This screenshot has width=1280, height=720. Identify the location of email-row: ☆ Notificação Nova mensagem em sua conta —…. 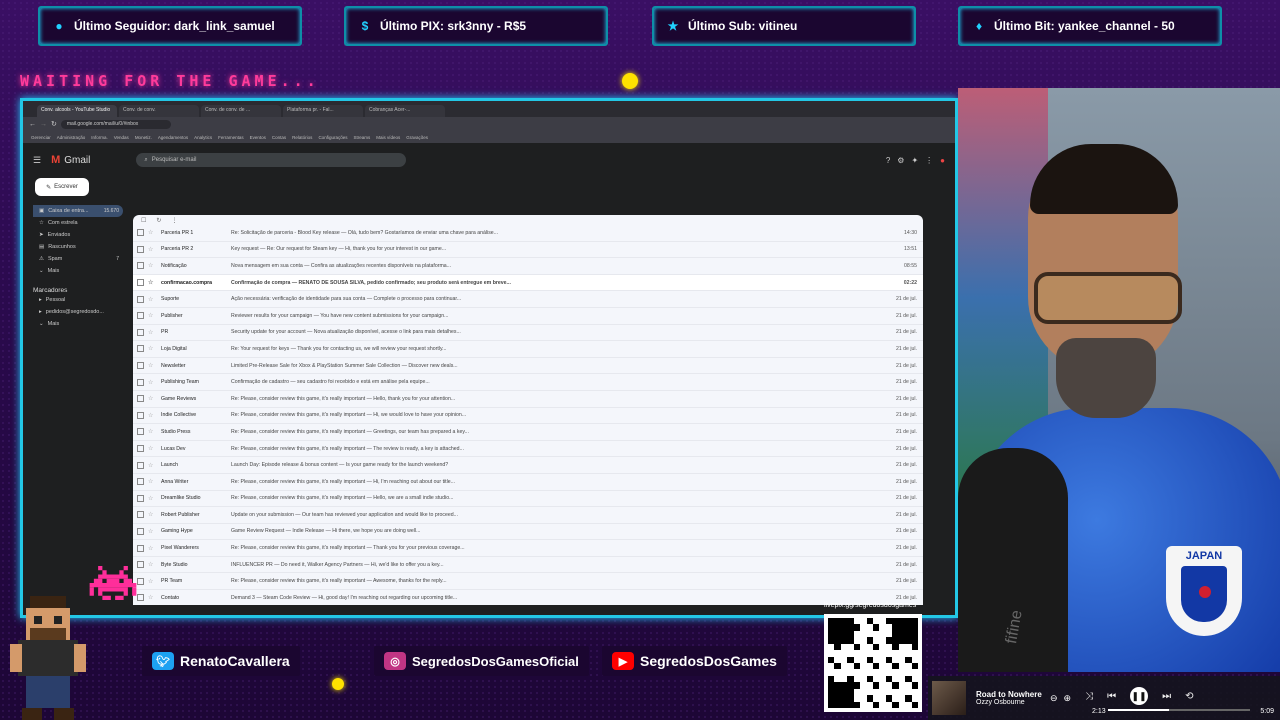
(528, 266).